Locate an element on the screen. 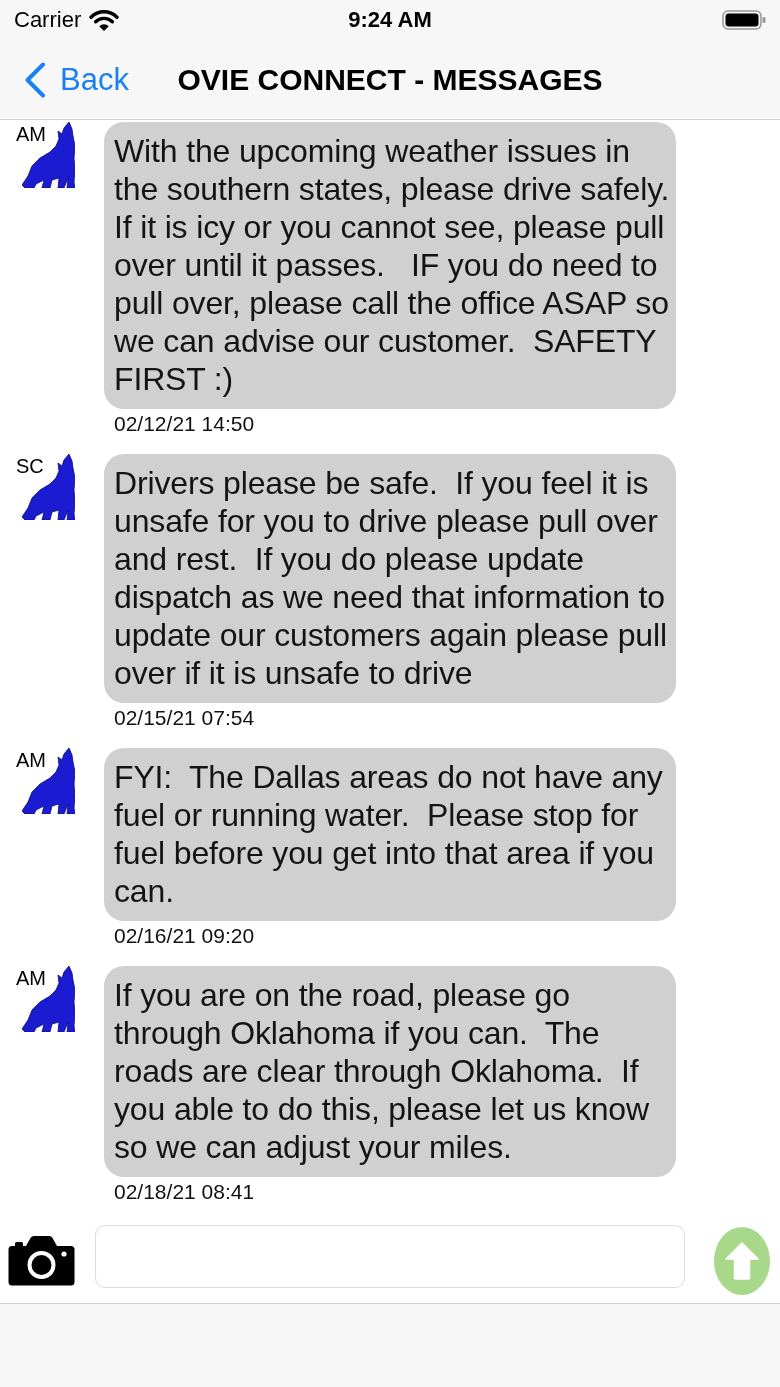 This screenshot has height=1387, width=780. message-text: Drivers please be safe. If you feel it is unsafe for you to drive please pull over and rest. If you do please update dispatch as we need that information to update our customers again please pull over if it is unsafe to drive is located at coordinates (391, 578).